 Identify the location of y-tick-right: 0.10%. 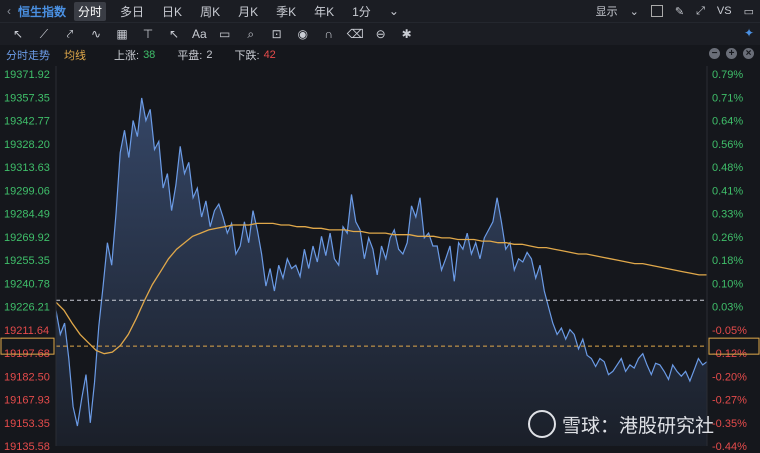
(727, 284).